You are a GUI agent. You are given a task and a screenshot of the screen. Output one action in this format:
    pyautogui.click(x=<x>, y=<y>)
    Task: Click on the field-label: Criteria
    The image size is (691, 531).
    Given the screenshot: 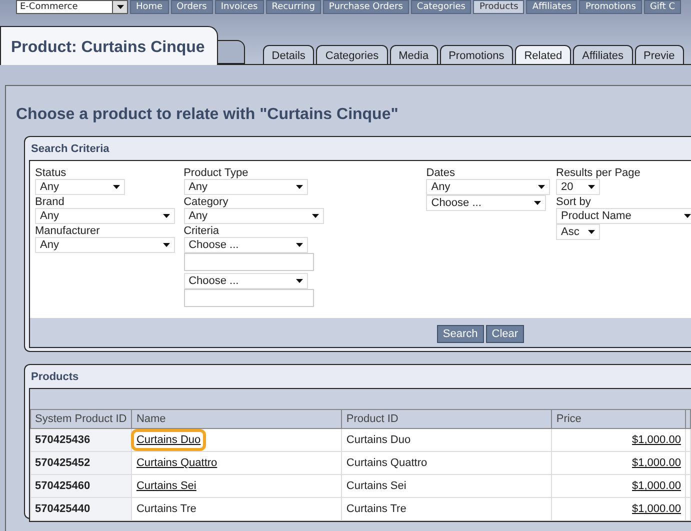 What is the action you would take?
    pyautogui.click(x=202, y=231)
    